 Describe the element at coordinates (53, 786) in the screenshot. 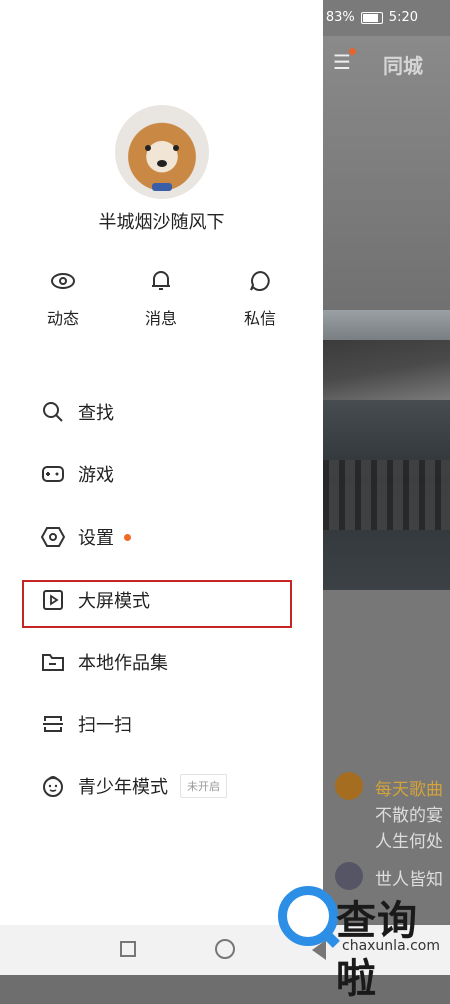

I see `child-face-icon` at that location.